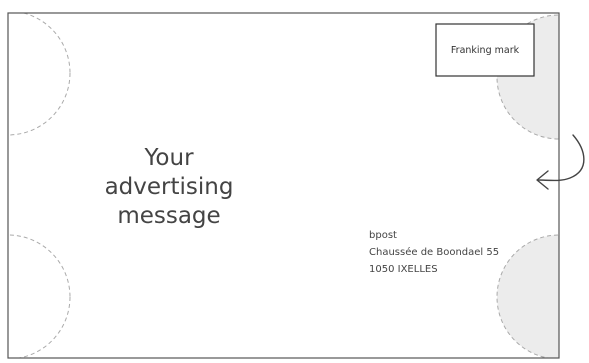  Describe the element at coordinates (485, 50) in the screenshot. I see `franking-mark-label: Franking mark` at that location.